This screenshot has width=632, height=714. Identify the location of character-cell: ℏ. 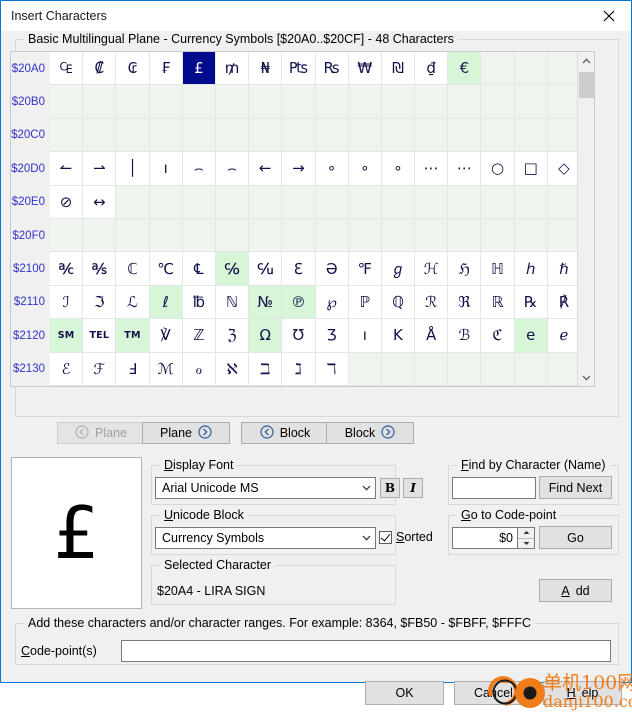
(562, 269).